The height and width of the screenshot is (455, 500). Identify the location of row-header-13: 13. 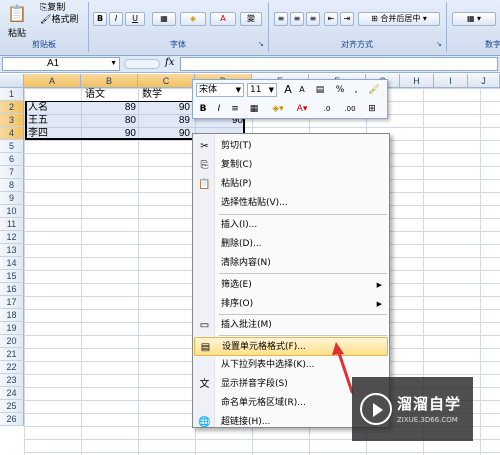
(12, 250).